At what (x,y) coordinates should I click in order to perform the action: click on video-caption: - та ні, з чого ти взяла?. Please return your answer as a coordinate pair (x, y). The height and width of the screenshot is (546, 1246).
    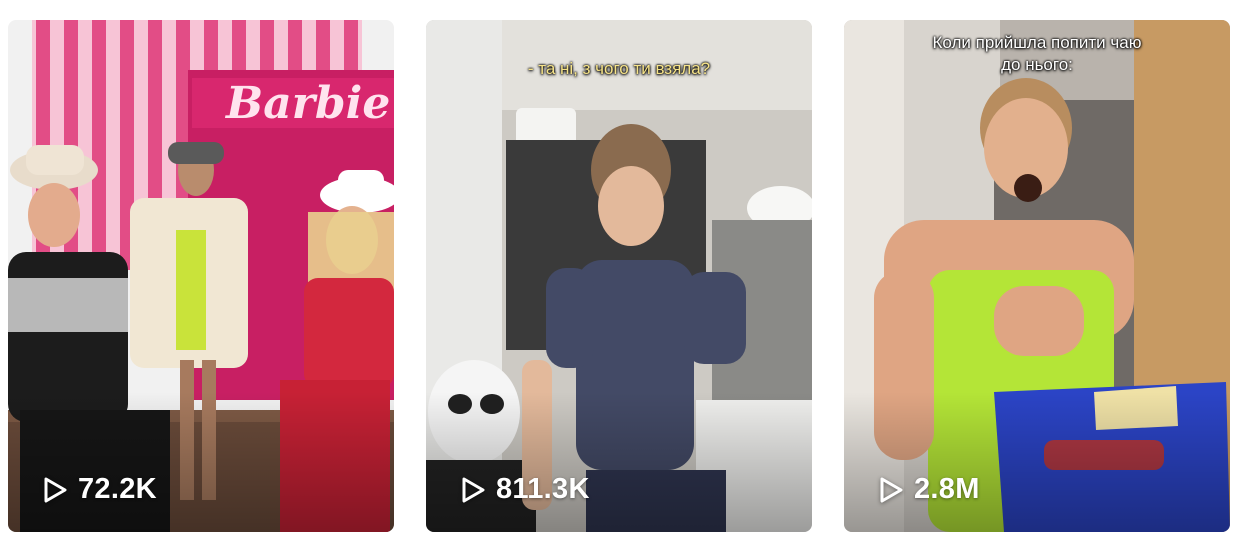
    Looking at the image, I should click on (619, 68).